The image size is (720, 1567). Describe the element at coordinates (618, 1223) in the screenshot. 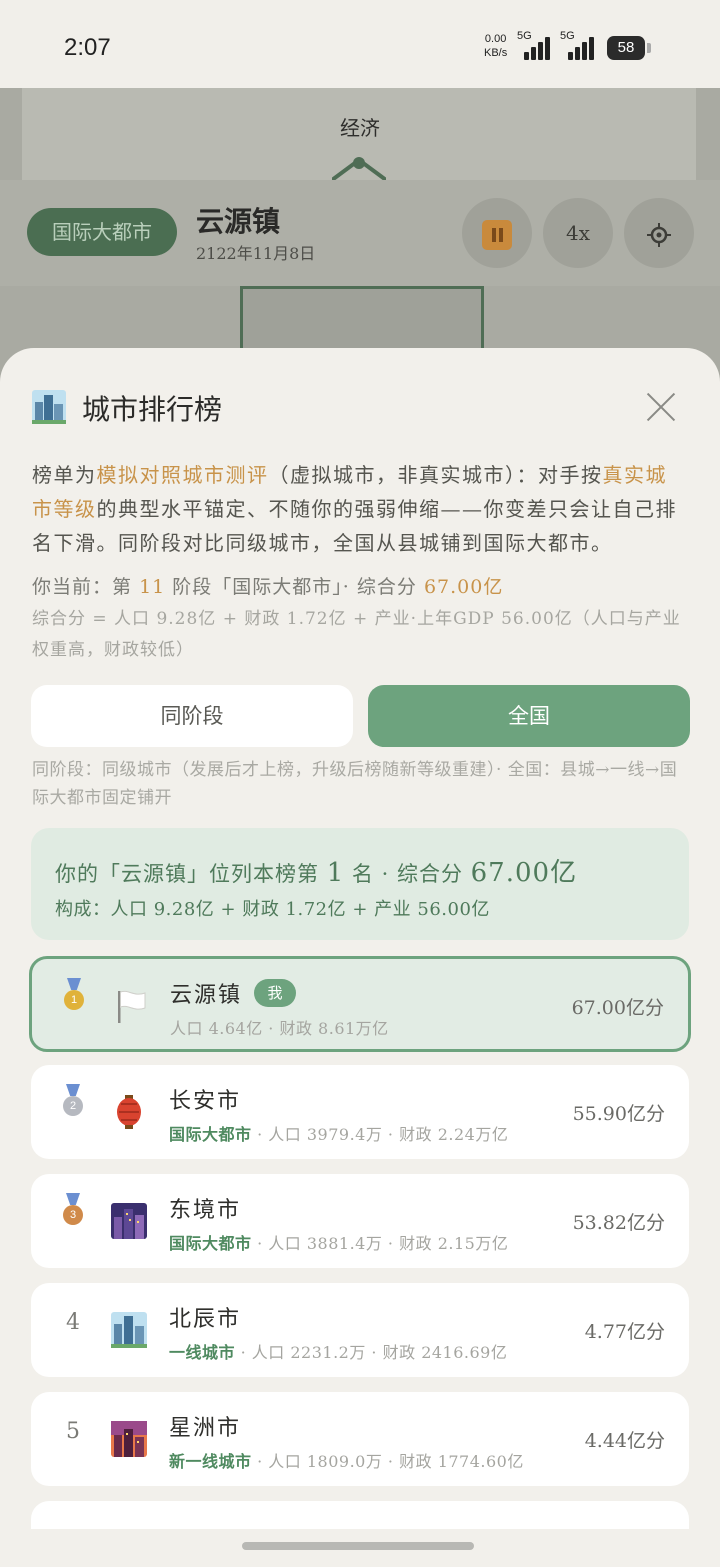

I see `city-score: 53.82亿分` at that location.